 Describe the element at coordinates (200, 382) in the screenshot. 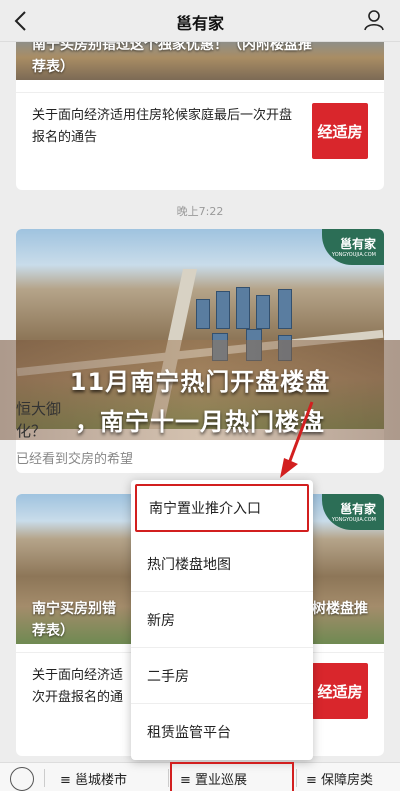

I see `banner-line-1: 11月南宁热门开盘楼盘` at that location.